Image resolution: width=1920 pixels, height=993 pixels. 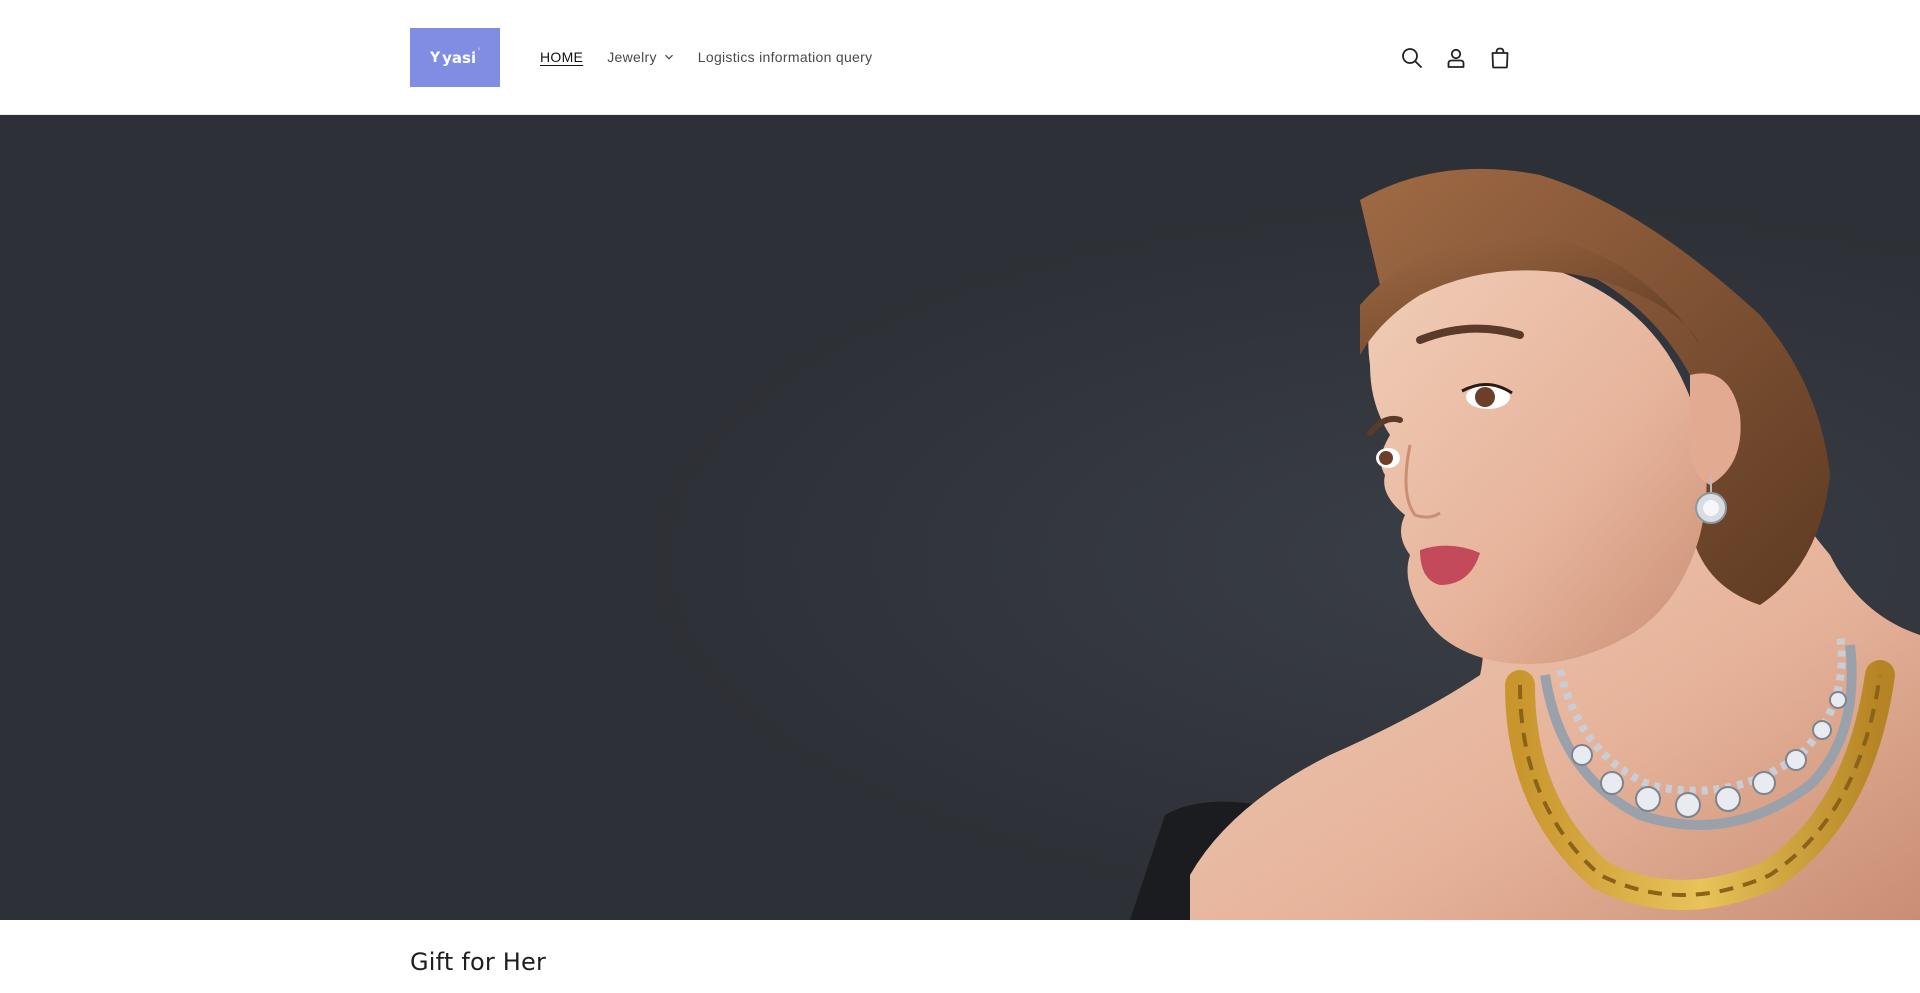 I want to click on cart-icon, so click(x=1500, y=58).